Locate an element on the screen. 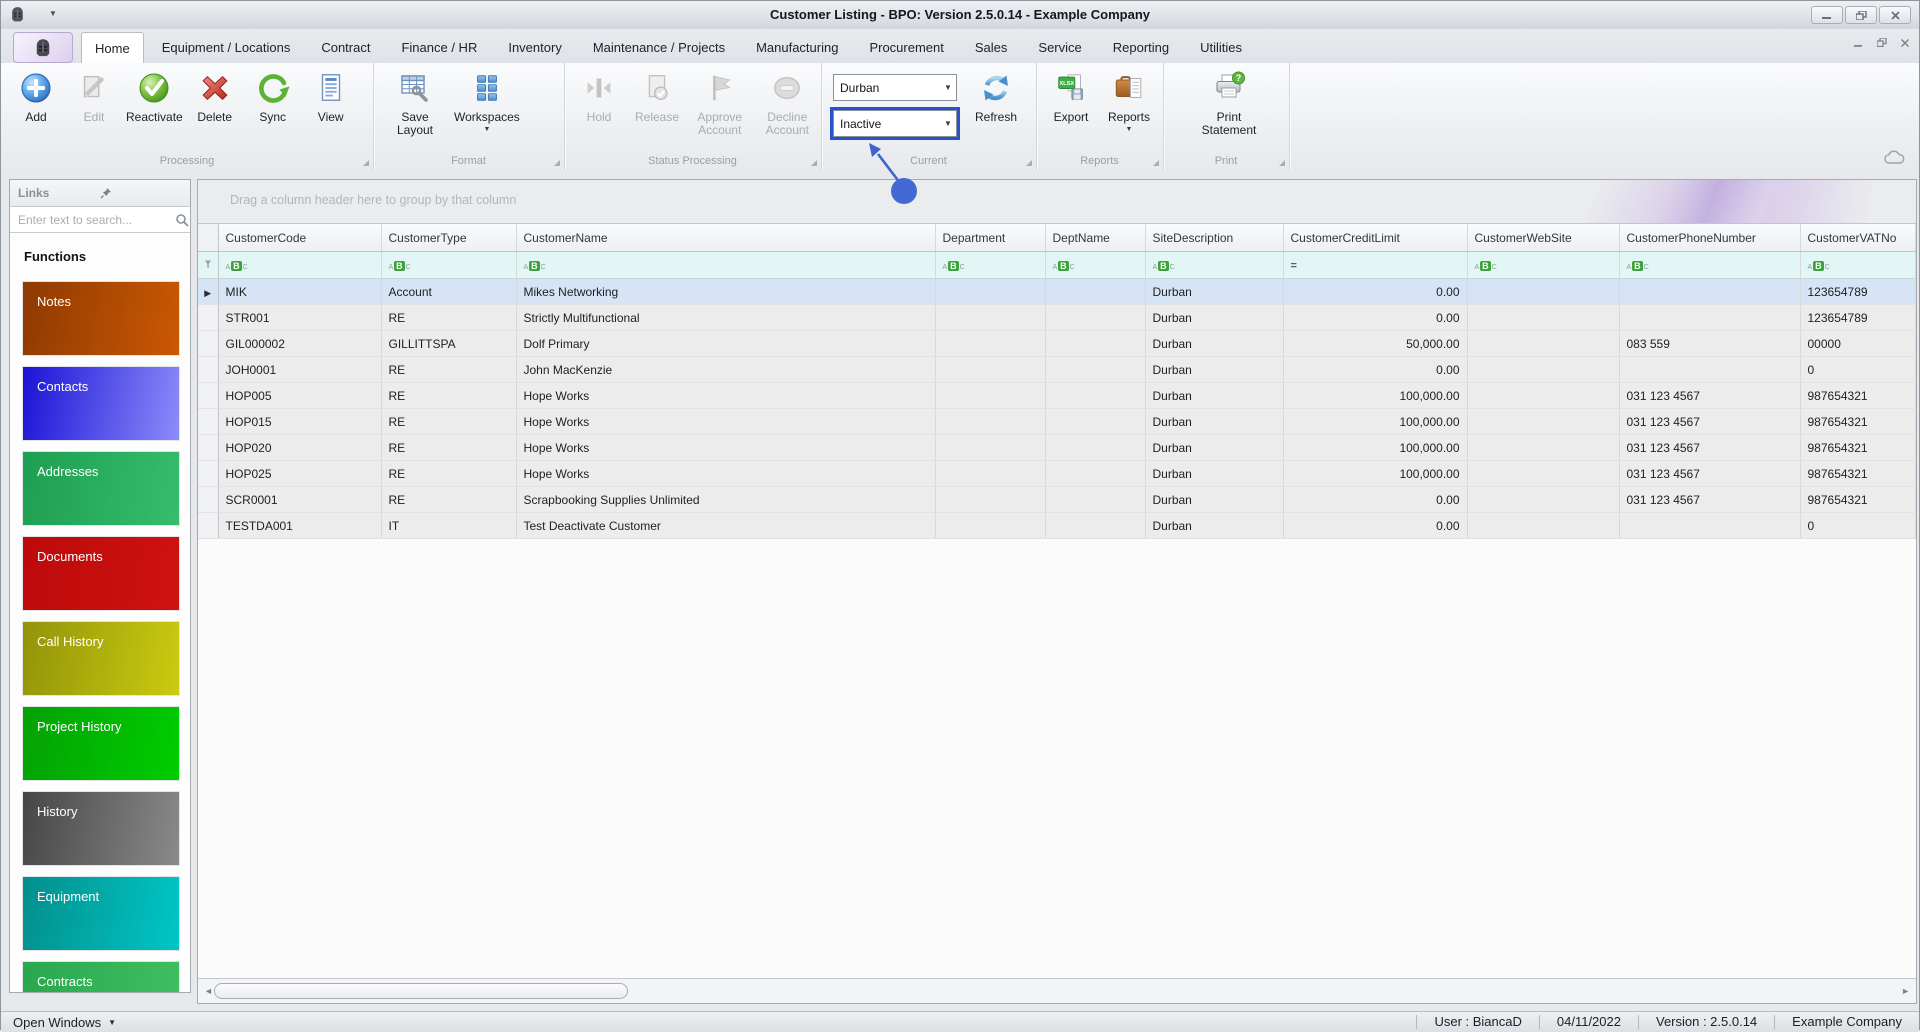  function-history: History is located at coordinates (101, 828).